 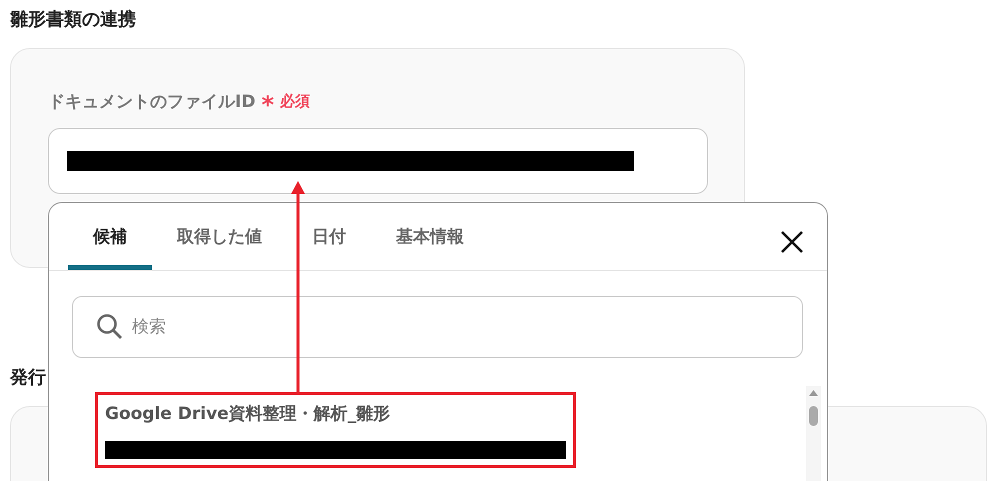 I want to click on scrollbar-thumb, so click(x=813, y=416).